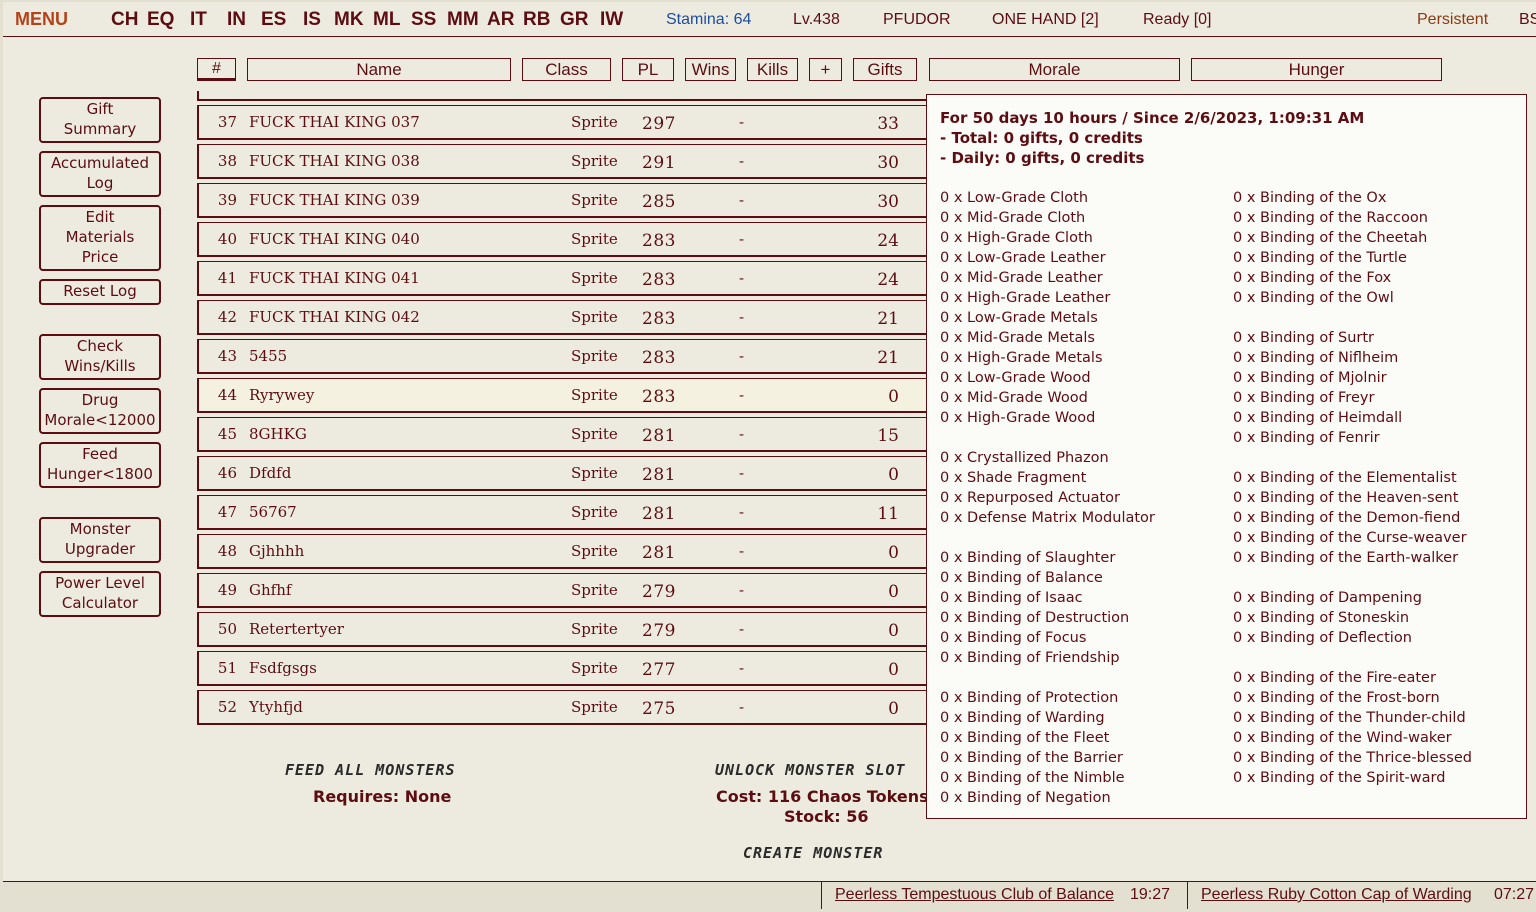  What do you see at coordinates (562, 317) in the screenshot?
I see `monster-row: 42 FUCK THAI KING 042 Sprite 283 - 21` at bounding box center [562, 317].